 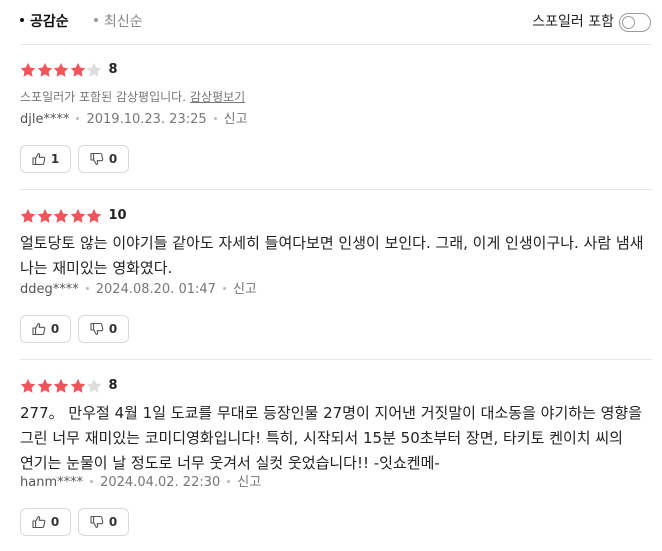 I want to click on review-date: 2019.10.23. 23:25, so click(x=146, y=119).